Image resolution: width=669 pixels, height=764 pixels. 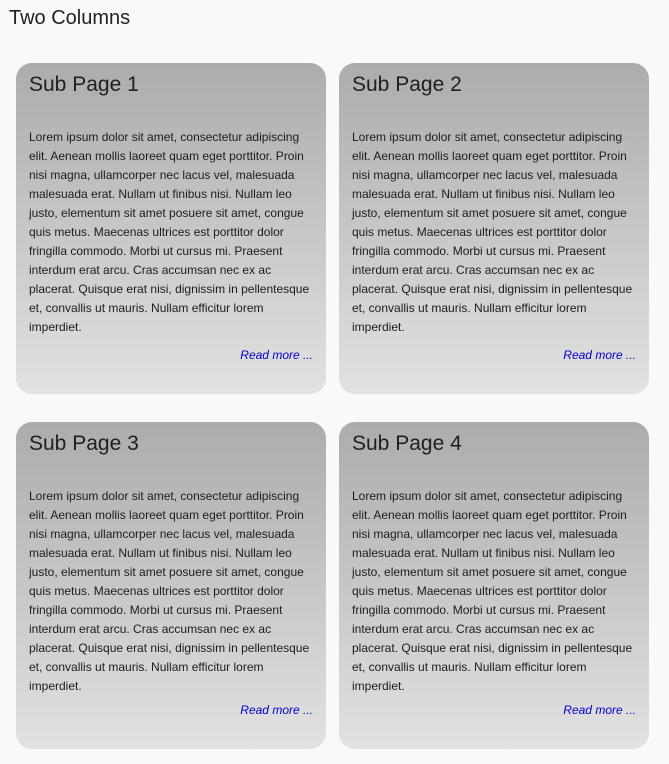 What do you see at coordinates (84, 443) in the screenshot?
I see `card-title: Sub Page 3` at bounding box center [84, 443].